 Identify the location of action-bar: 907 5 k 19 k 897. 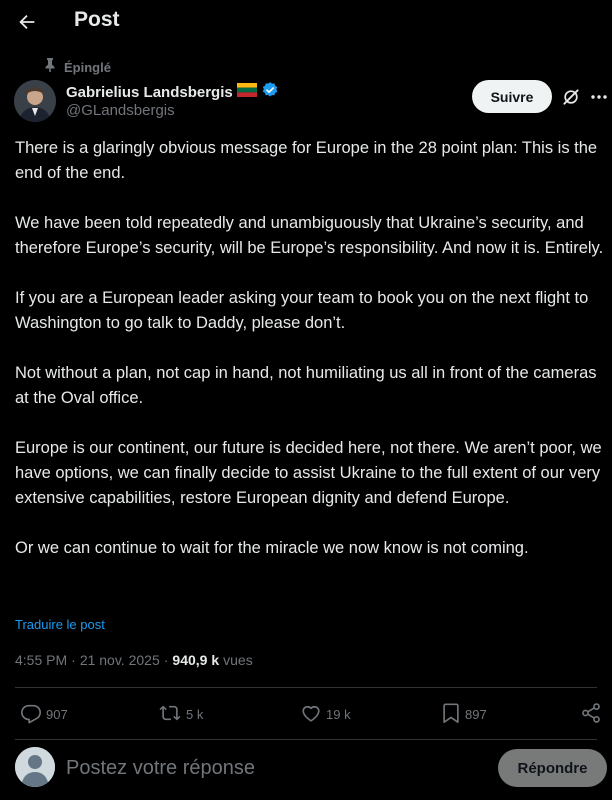
(306, 714).